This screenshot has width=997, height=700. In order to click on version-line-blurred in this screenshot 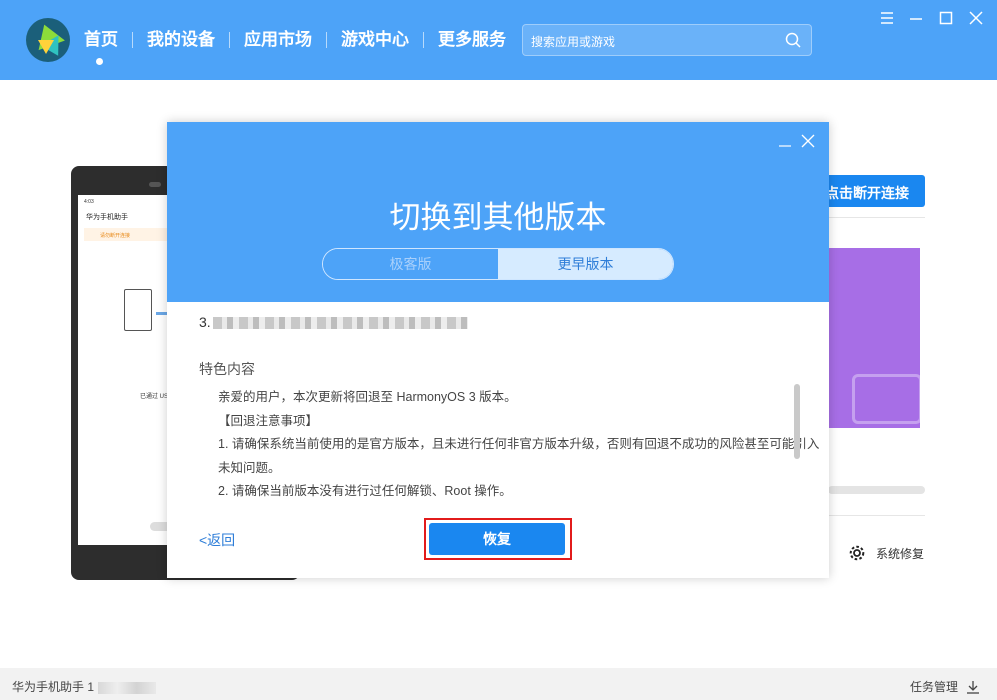, I will do `click(340, 323)`.